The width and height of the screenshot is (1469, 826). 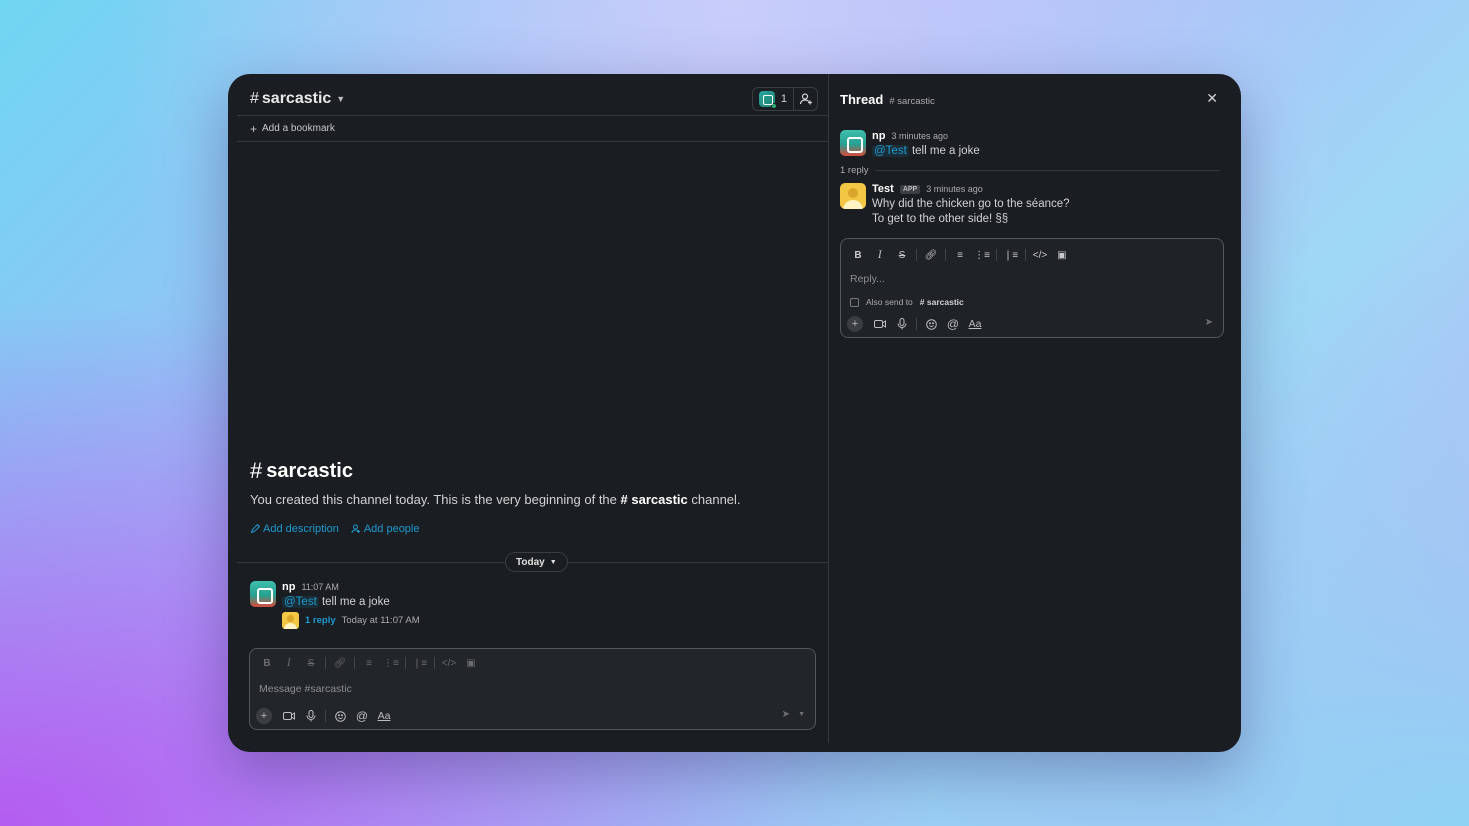 What do you see at coordinates (355, 529) in the screenshot?
I see `person-icon` at bounding box center [355, 529].